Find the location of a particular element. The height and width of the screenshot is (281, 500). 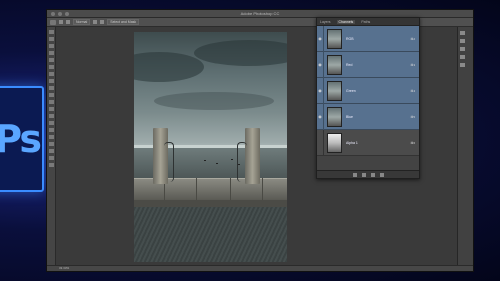

shape-tool-icon is located at coordinates (51, 151).